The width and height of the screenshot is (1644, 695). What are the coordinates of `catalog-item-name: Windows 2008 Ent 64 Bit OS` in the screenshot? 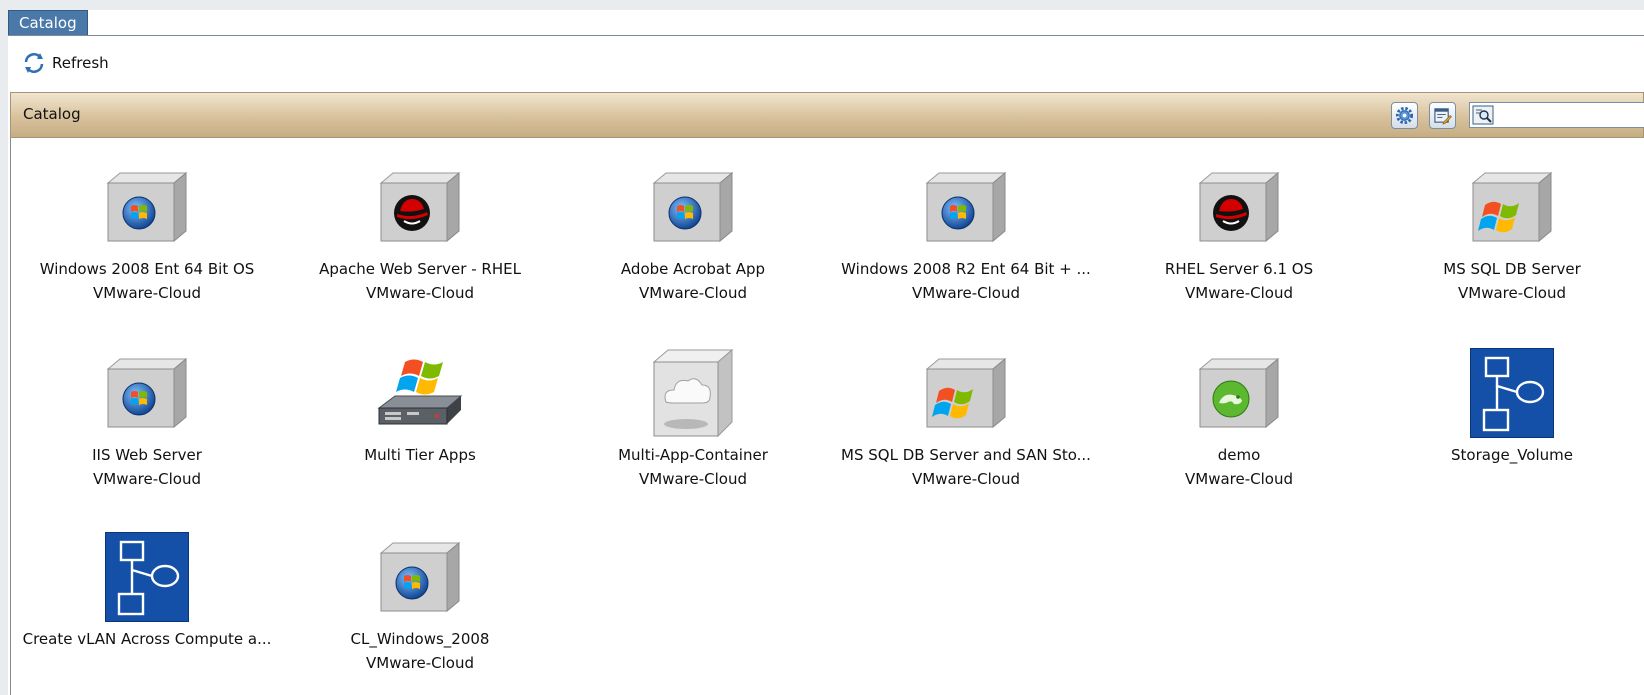 It's located at (147, 269).